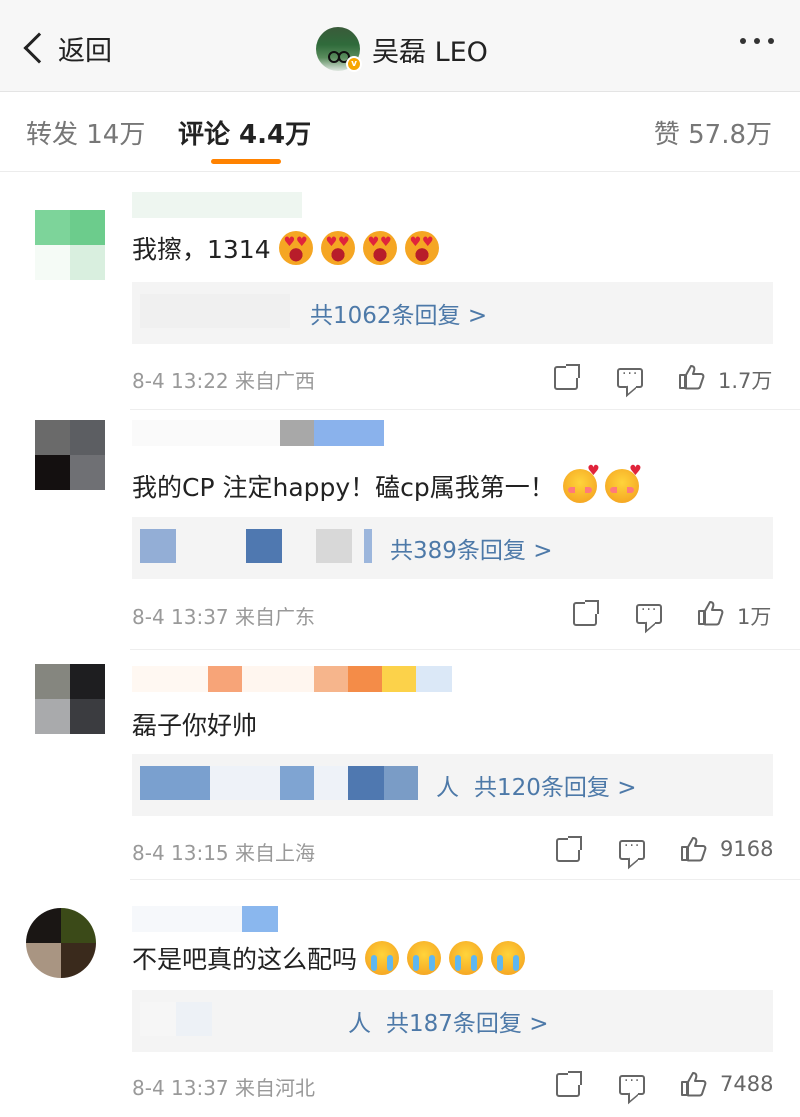 The image size is (800, 1117). I want to click on comment-text-content: 磊子你好帅, so click(195, 725).